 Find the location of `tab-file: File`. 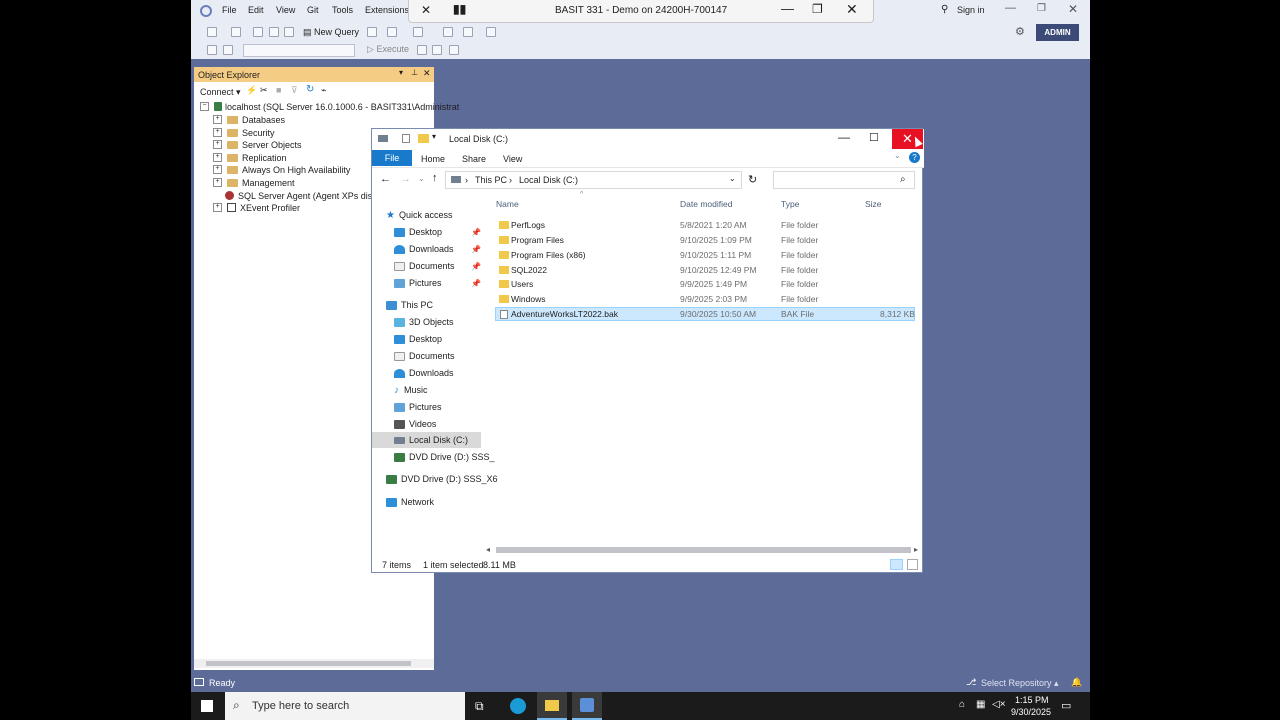

tab-file: File is located at coordinates (392, 158).